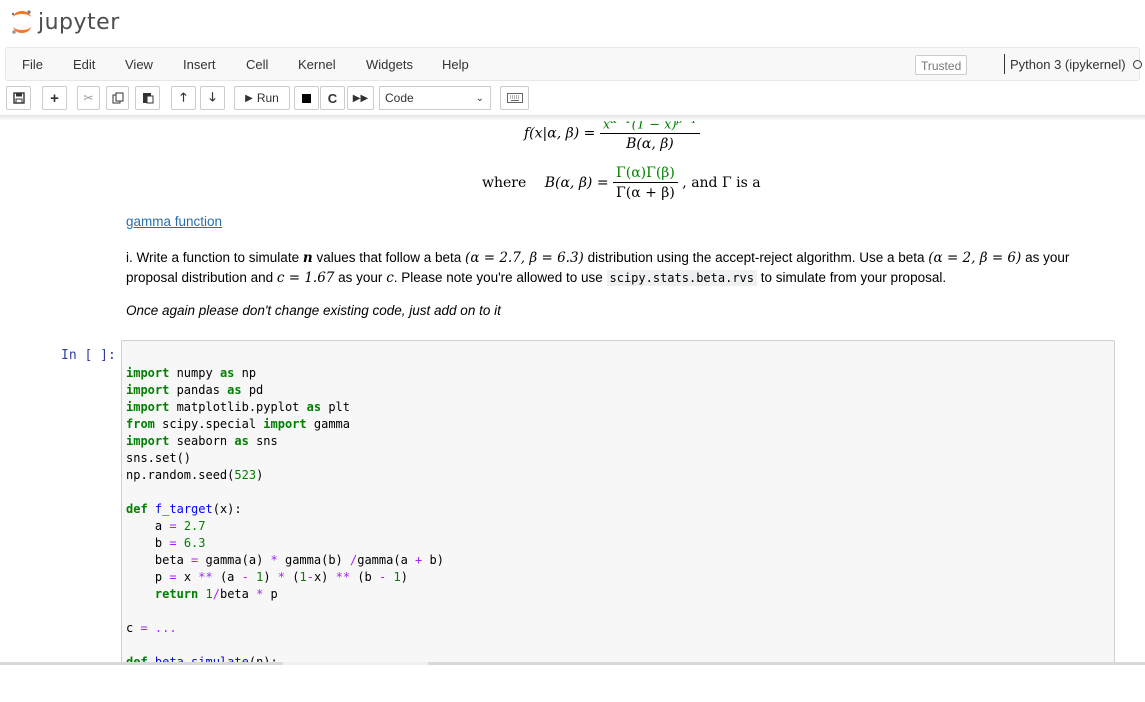 This screenshot has height=702, width=1145. What do you see at coordinates (498, 277) in the screenshot?
I see `question-part7: . Please note you're allowed to use` at bounding box center [498, 277].